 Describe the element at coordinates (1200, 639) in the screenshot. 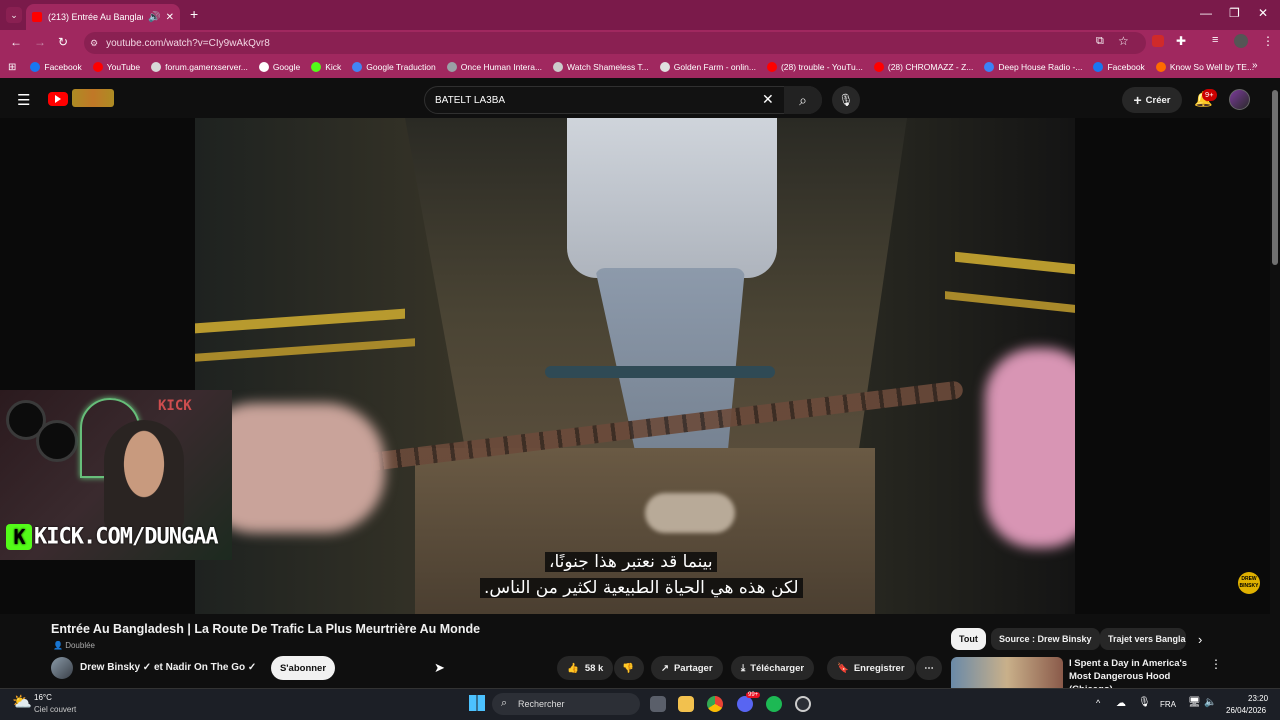

I see `chips-next-icon: ›` at that location.